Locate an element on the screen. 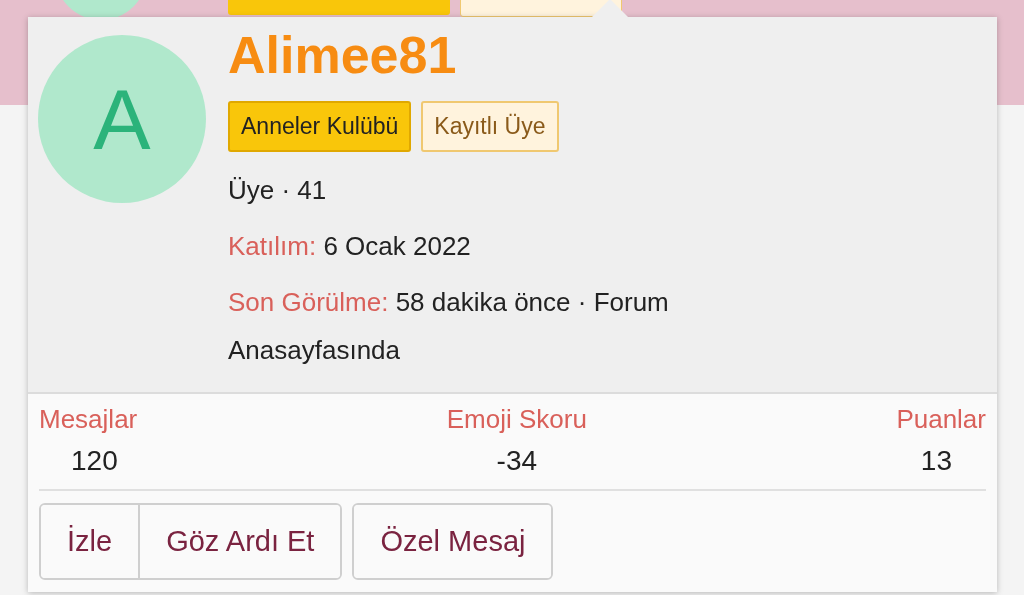  stat-label: Emoji Skoru is located at coordinates (516, 419).